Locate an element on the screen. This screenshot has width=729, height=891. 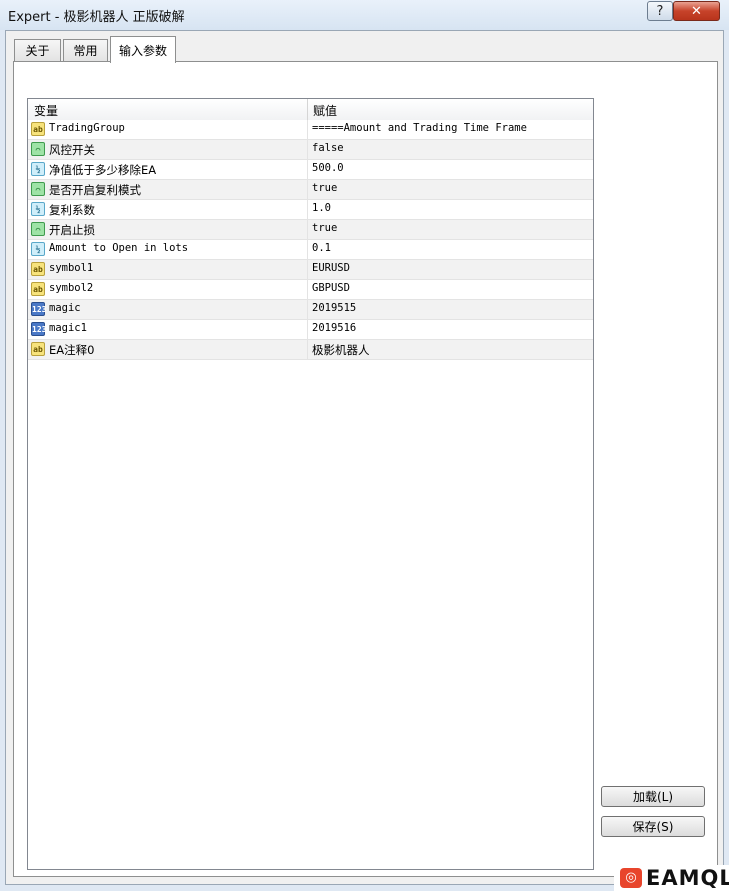
column-separator is located at coordinates (307, 109).